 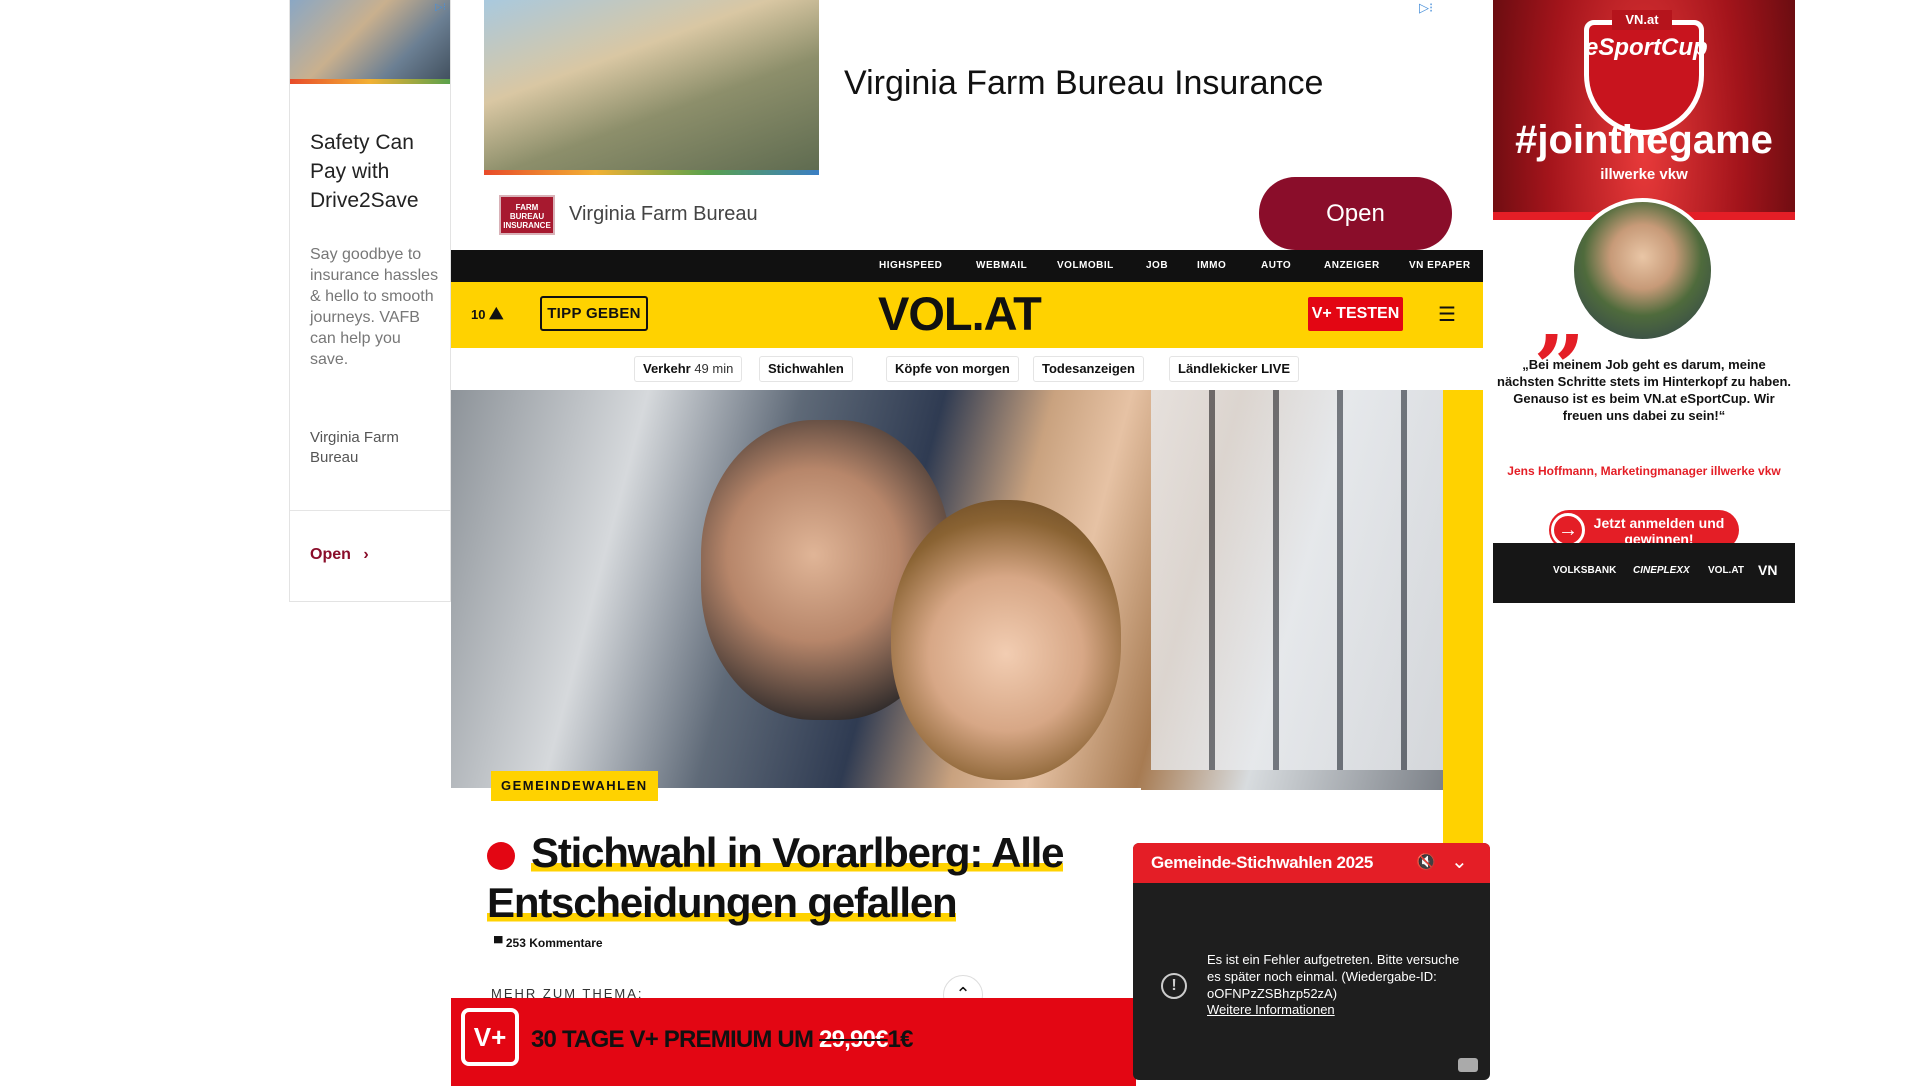 I want to click on nav-anzeiger: ANZEIGER, so click(x=1352, y=265).